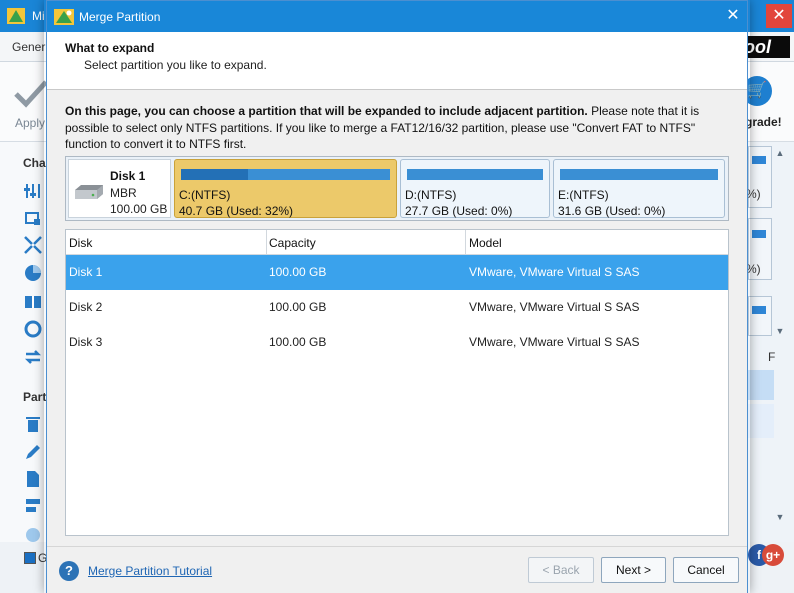 Image resolution: width=794 pixels, height=593 pixels. What do you see at coordinates (35, 397) in the screenshot?
I see `sidebar-heading-partition: Part` at bounding box center [35, 397].